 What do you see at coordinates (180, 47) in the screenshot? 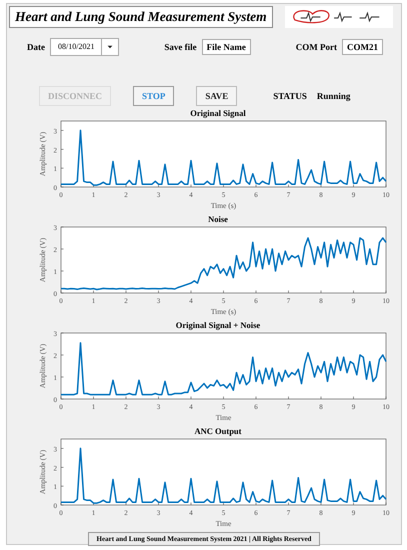
I see `field-label: Save file` at bounding box center [180, 47].